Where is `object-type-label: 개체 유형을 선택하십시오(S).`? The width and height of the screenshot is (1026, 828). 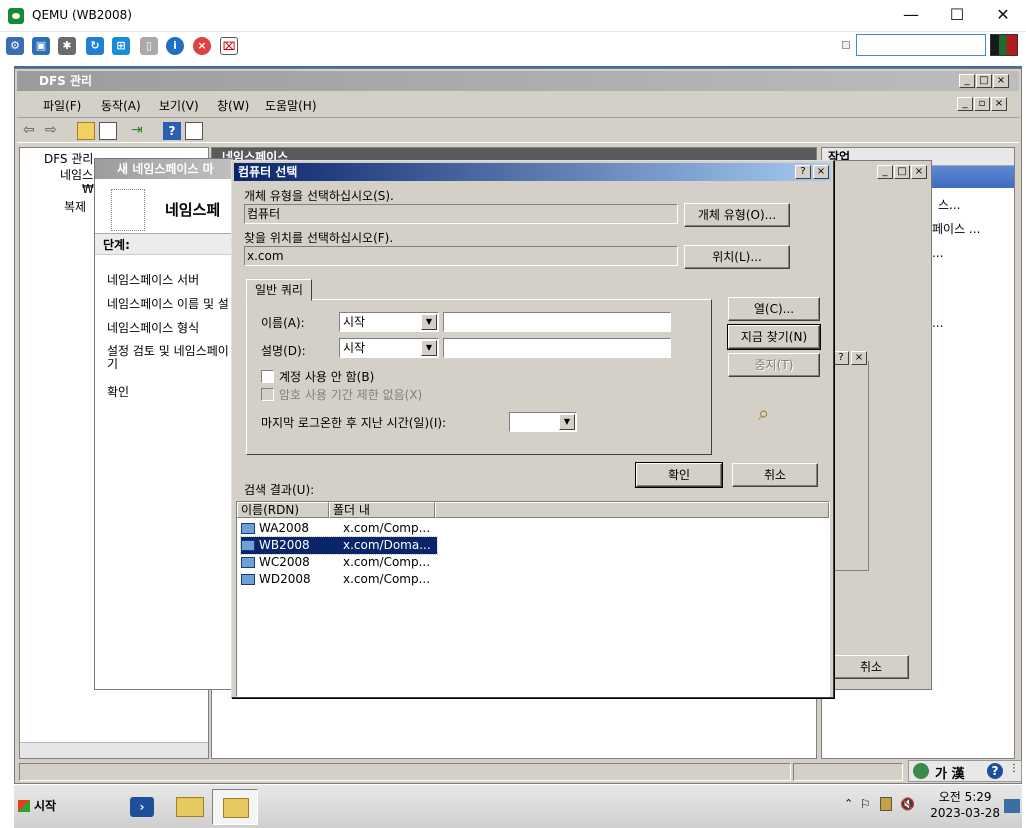 object-type-label: 개체 유형을 선택하십시오(S). is located at coordinates (319, 196).